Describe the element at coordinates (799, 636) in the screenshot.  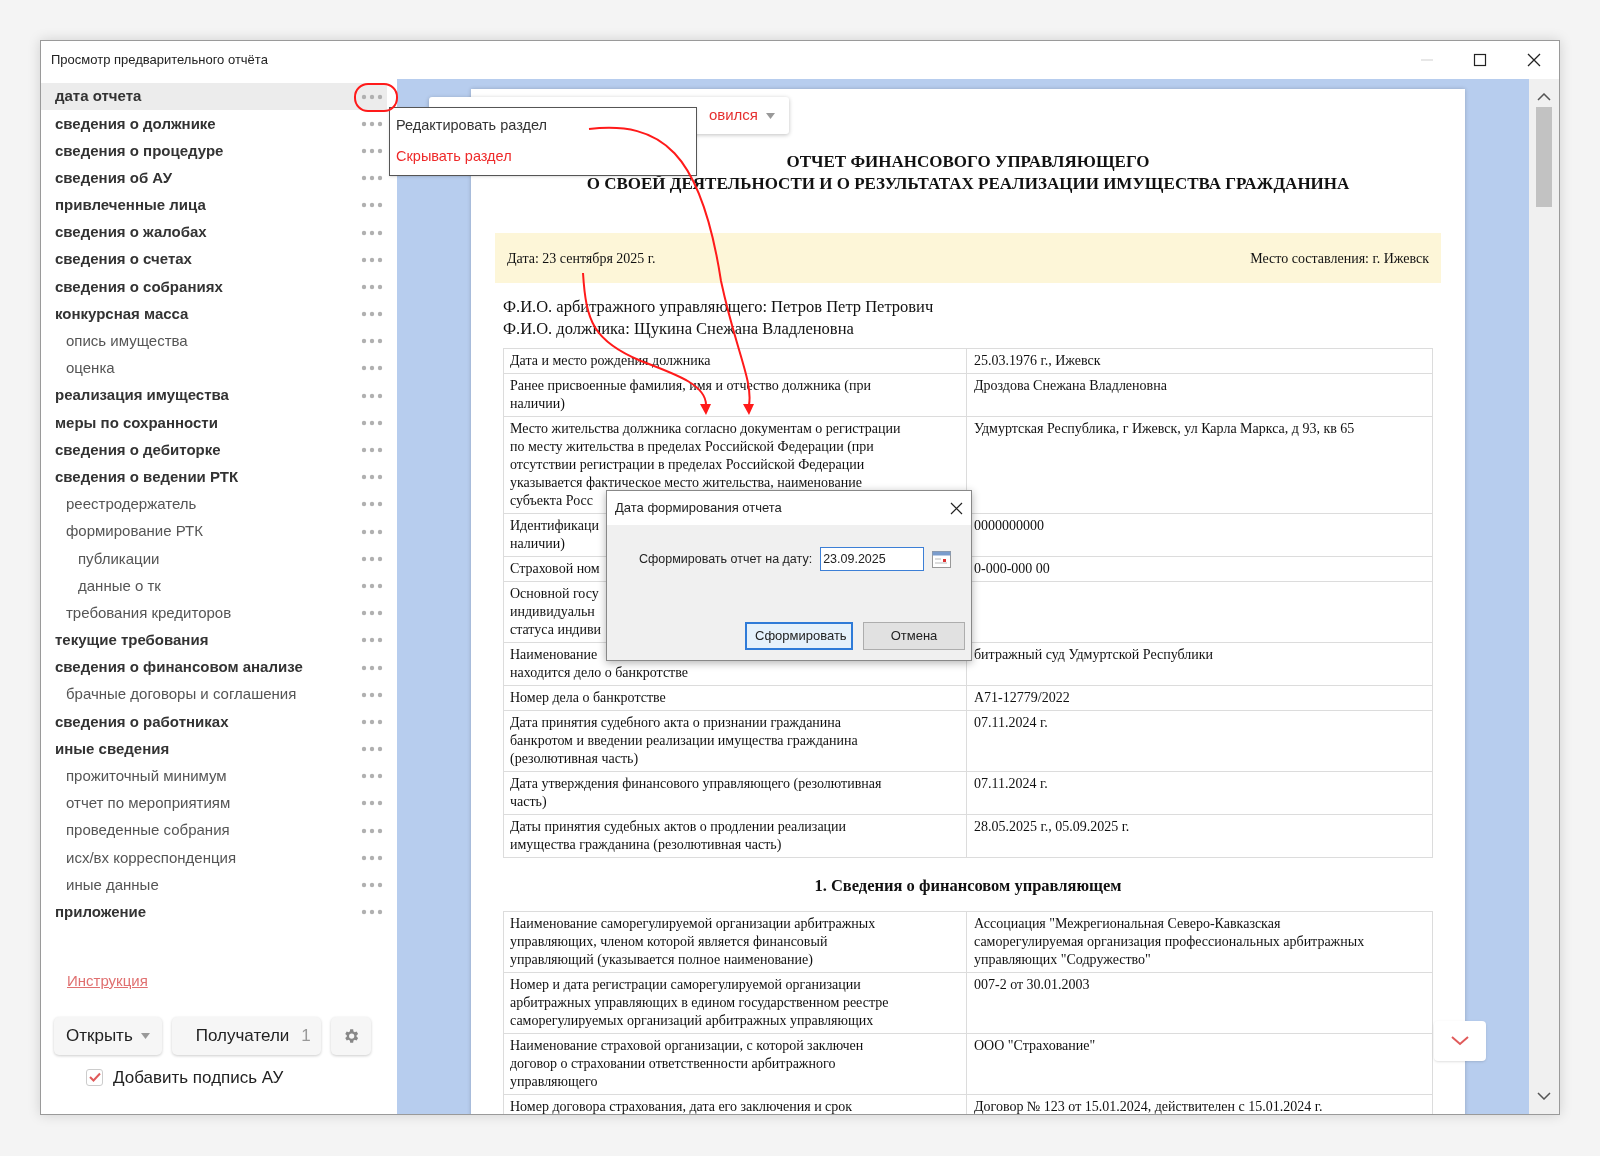
I see `generate-button: Сформировать` at that location.